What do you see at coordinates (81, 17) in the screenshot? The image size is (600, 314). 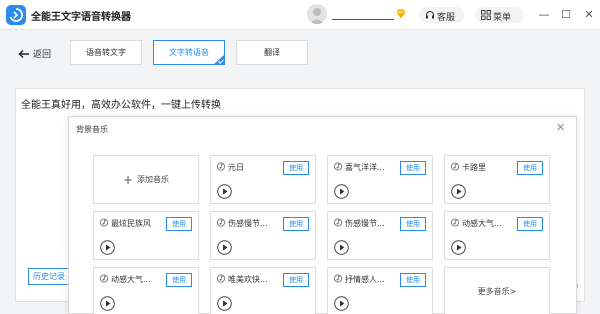 I see `app-title: 全能王文字语音转换器` at bounding box center [81, 17].